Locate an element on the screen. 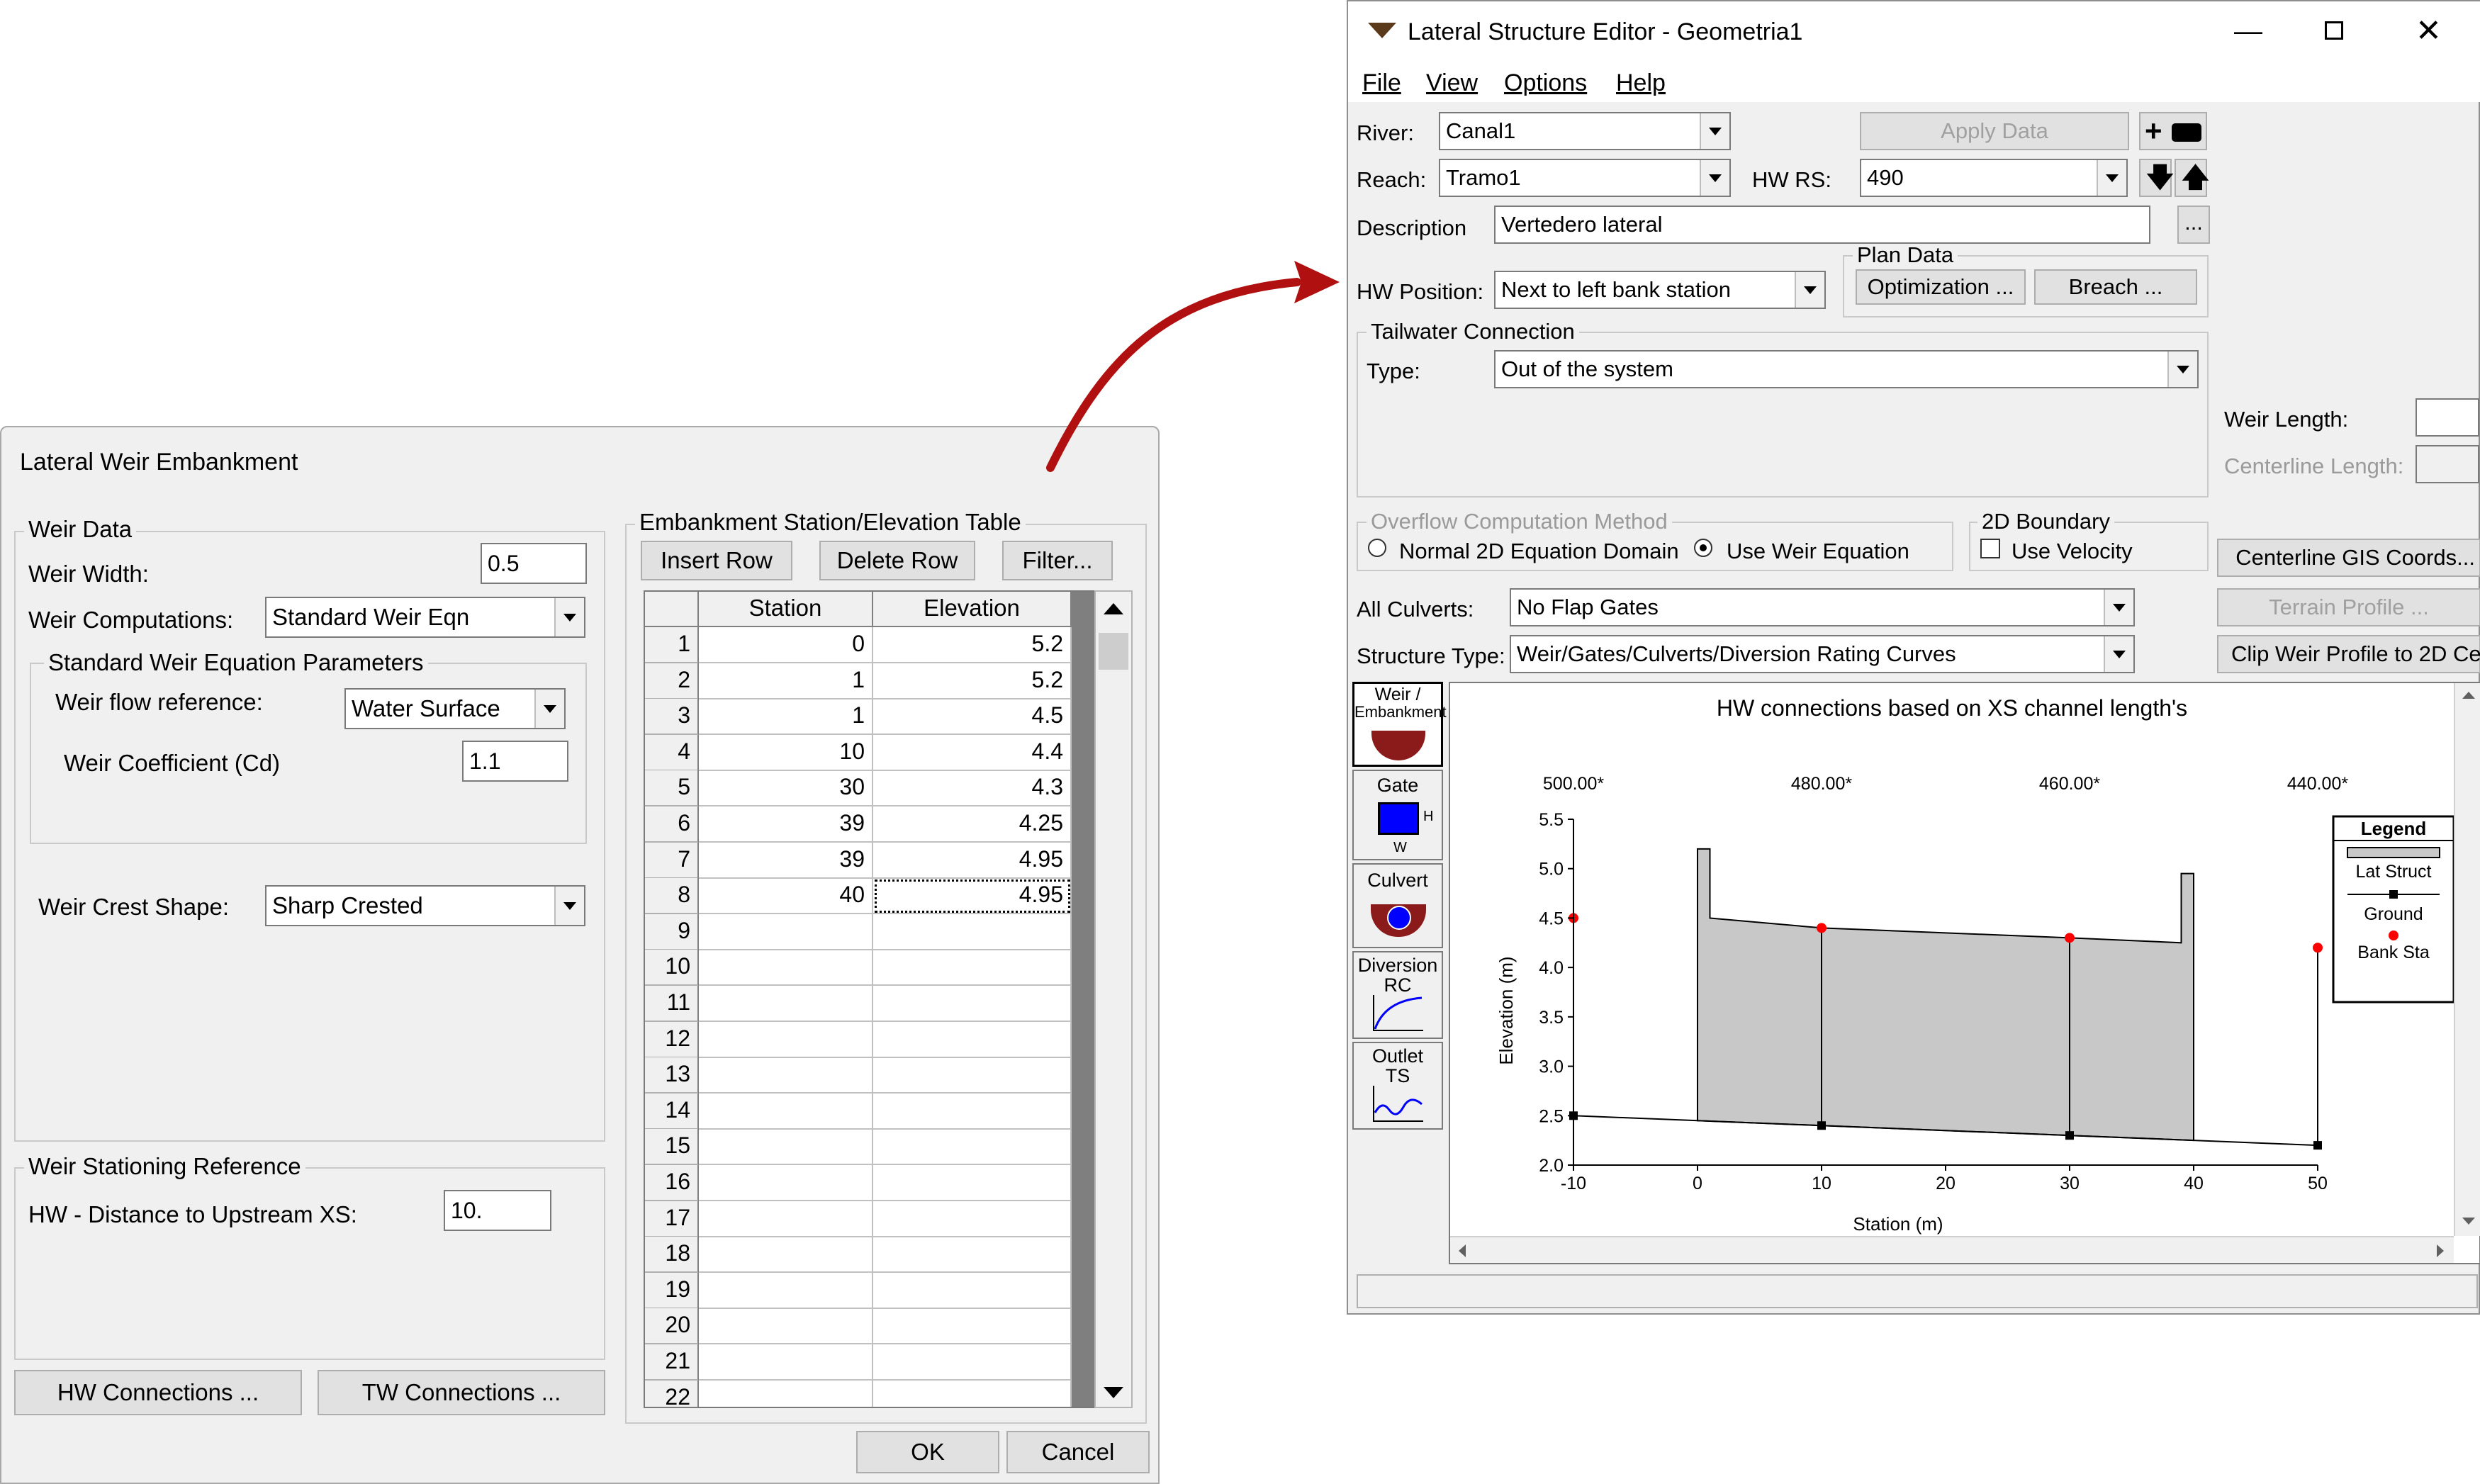 Image resolution: width=2480 pixels, height=1484 pixels. maximize-icon is located at coordinates (2334, 30).